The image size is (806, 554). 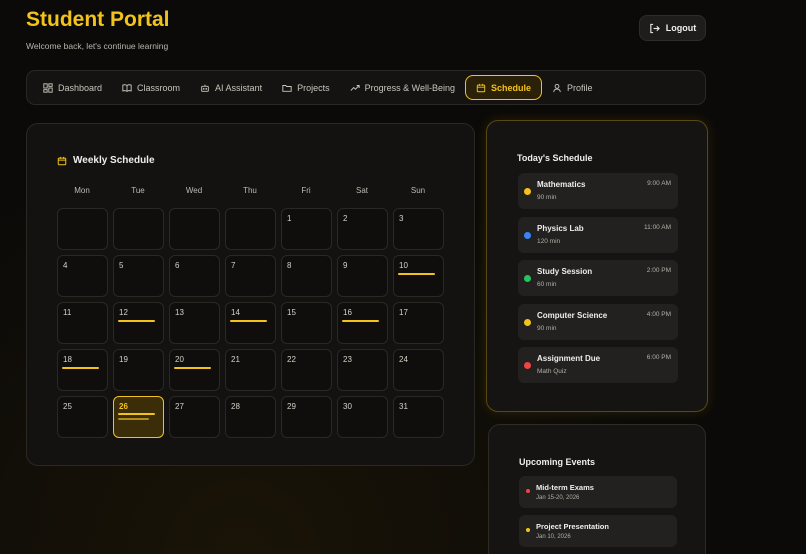 I want to click on calendar-day-cell: 3, so click(x=418, y=229).